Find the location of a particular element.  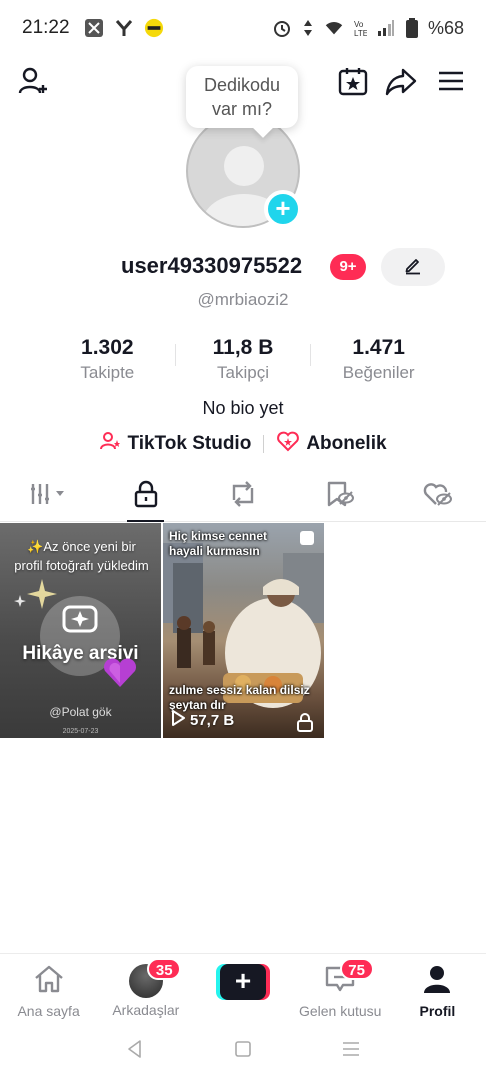

create-plus-icon: + is located at coordinates (243, 982).